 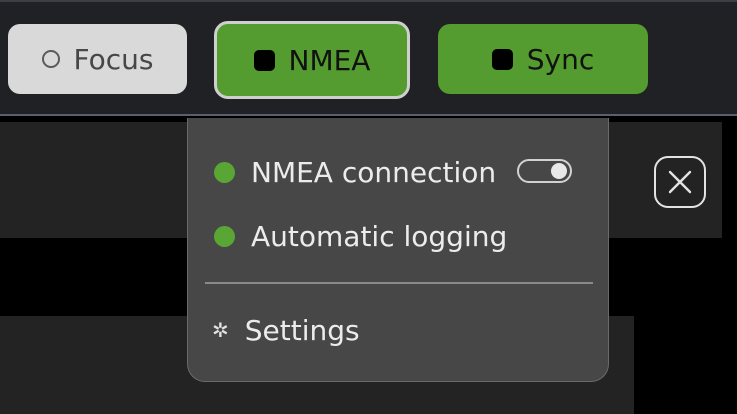 What do you see at coordinates (220, 330) in the screenshot?
I see `gear-icon: ✲` at bounding box center [220, 330].